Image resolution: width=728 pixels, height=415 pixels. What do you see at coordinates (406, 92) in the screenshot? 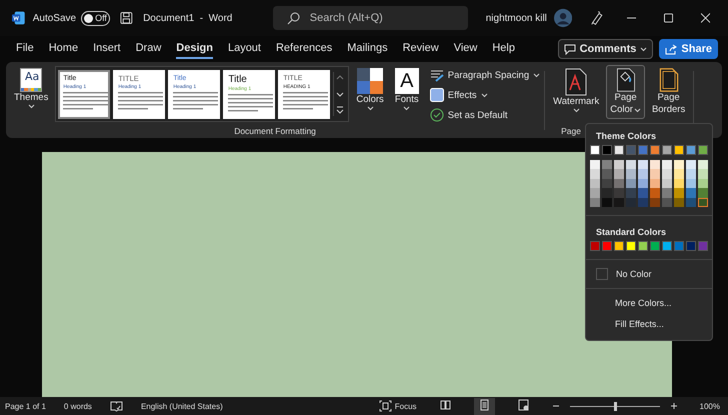
I see `fonts-button: A Fonts` at bounding box center [406, 92].